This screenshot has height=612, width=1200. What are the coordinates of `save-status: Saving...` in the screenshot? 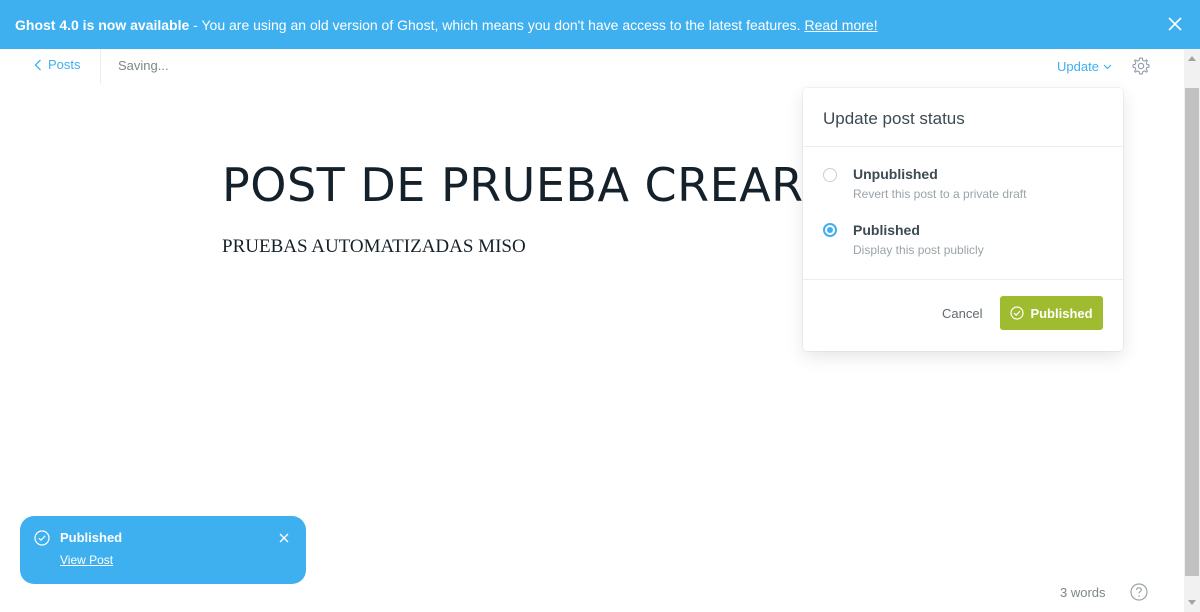 It's located at (143, 65).